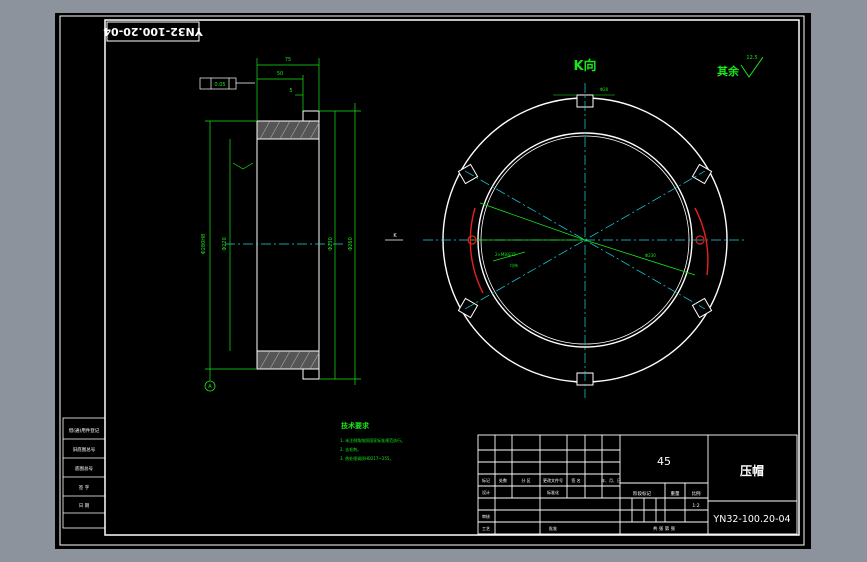  Describe the element at coordinates (290, 91) in the screenshot. I see `dim-top-small: 5` at that location.